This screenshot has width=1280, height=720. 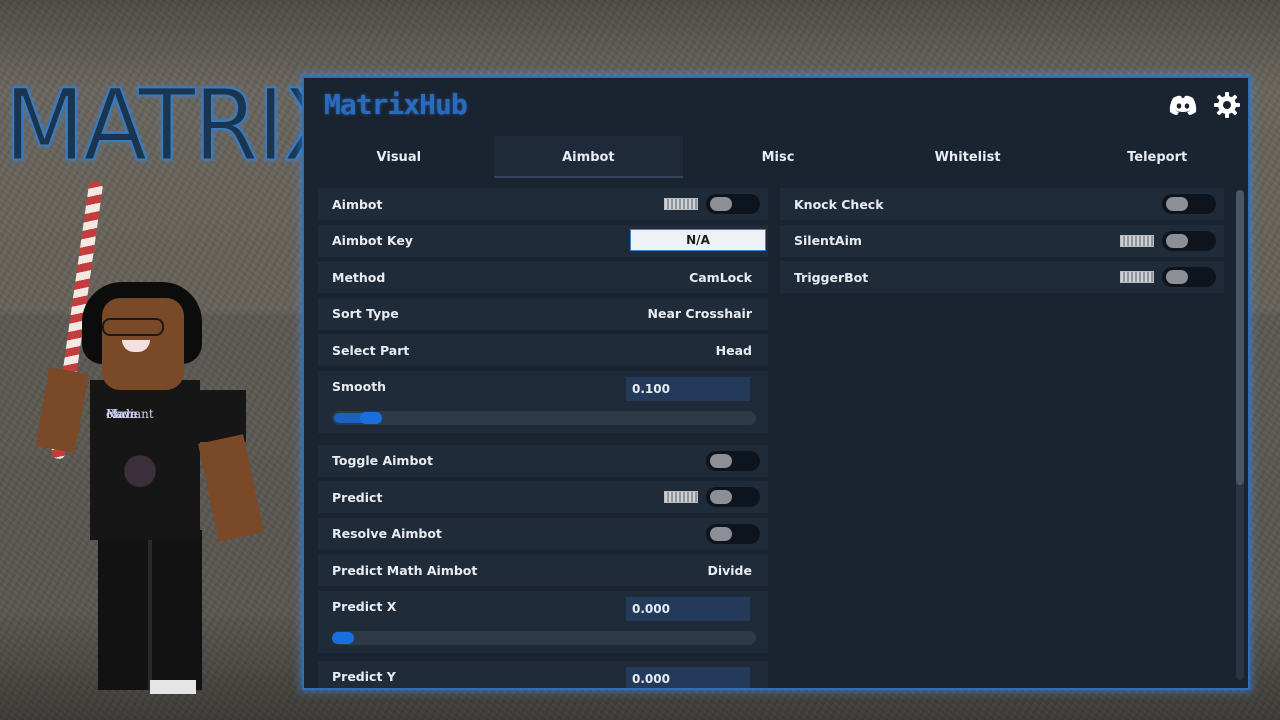 I want to click on smooth-slider-handle, so click(x=371, y=417).